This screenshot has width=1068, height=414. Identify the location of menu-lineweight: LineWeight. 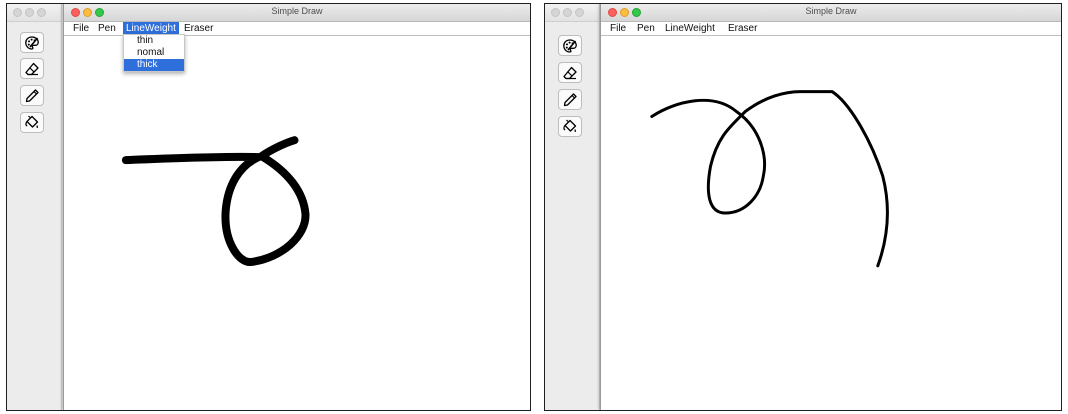
(690, 28).